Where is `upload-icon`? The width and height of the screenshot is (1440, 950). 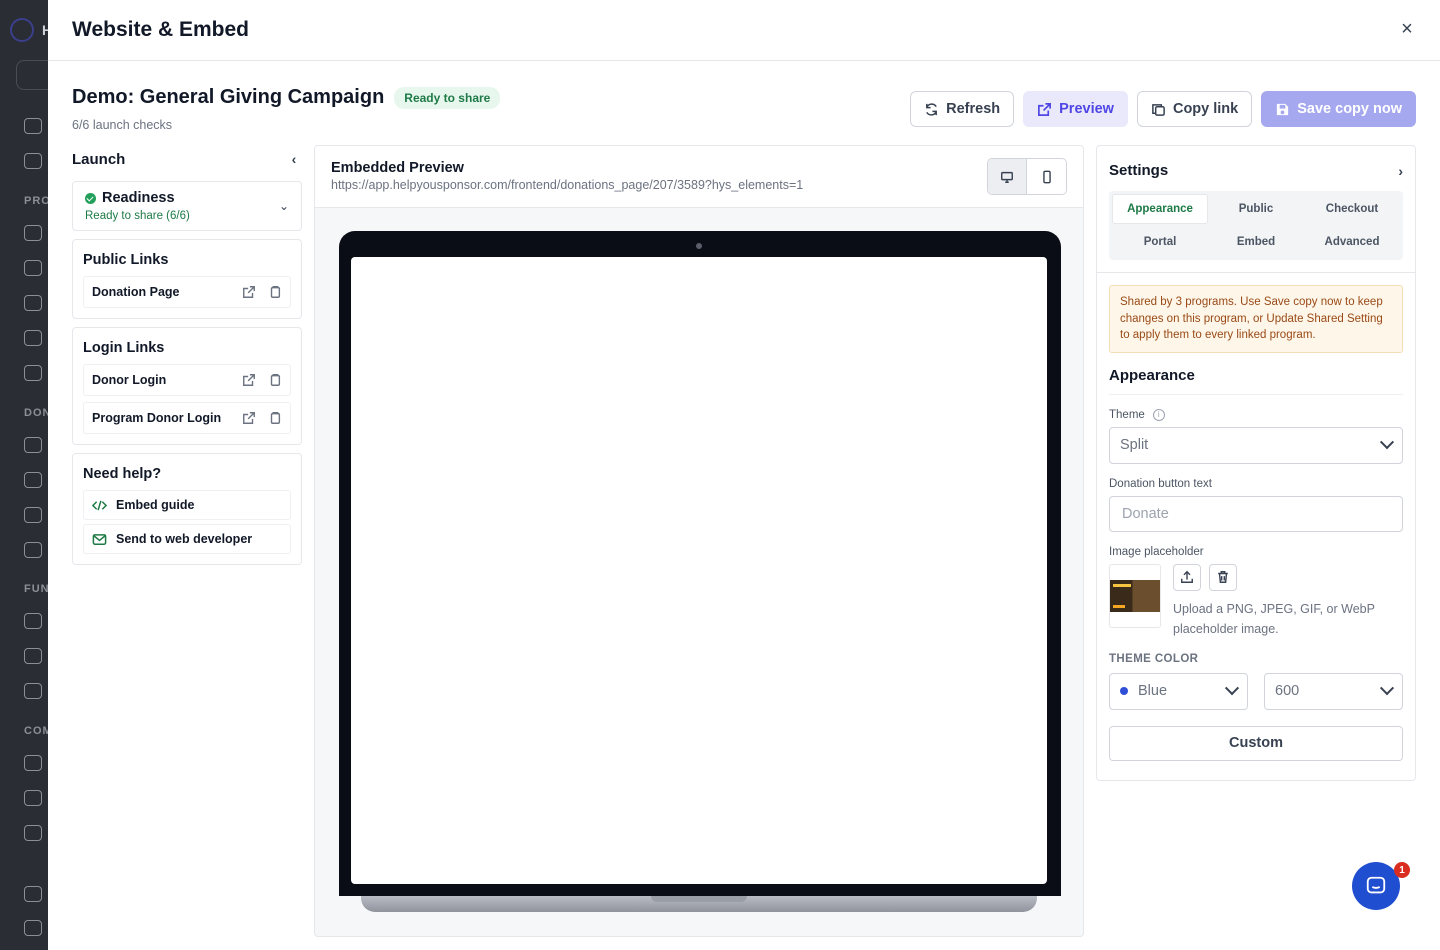 upload-icon is located at coordinates (1187, 576).